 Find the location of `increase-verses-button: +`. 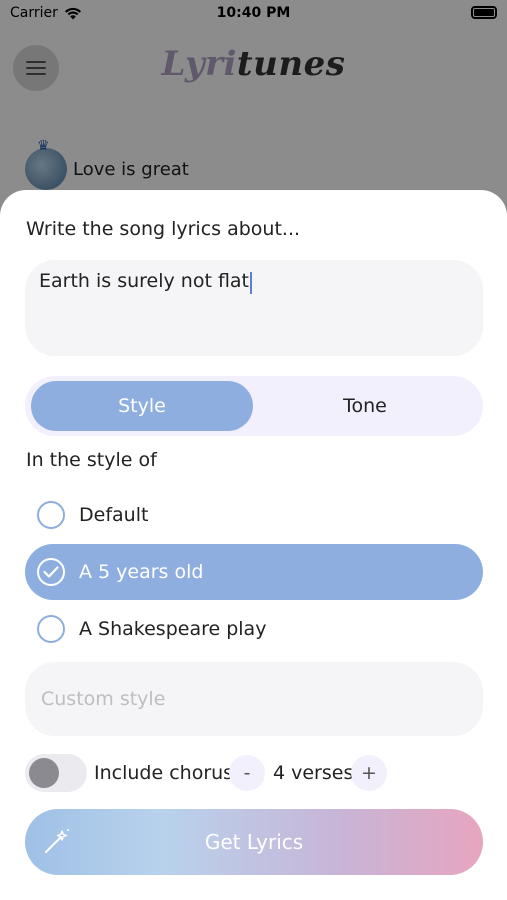

increase-verses-button: + is located at coordinates (369, 773).